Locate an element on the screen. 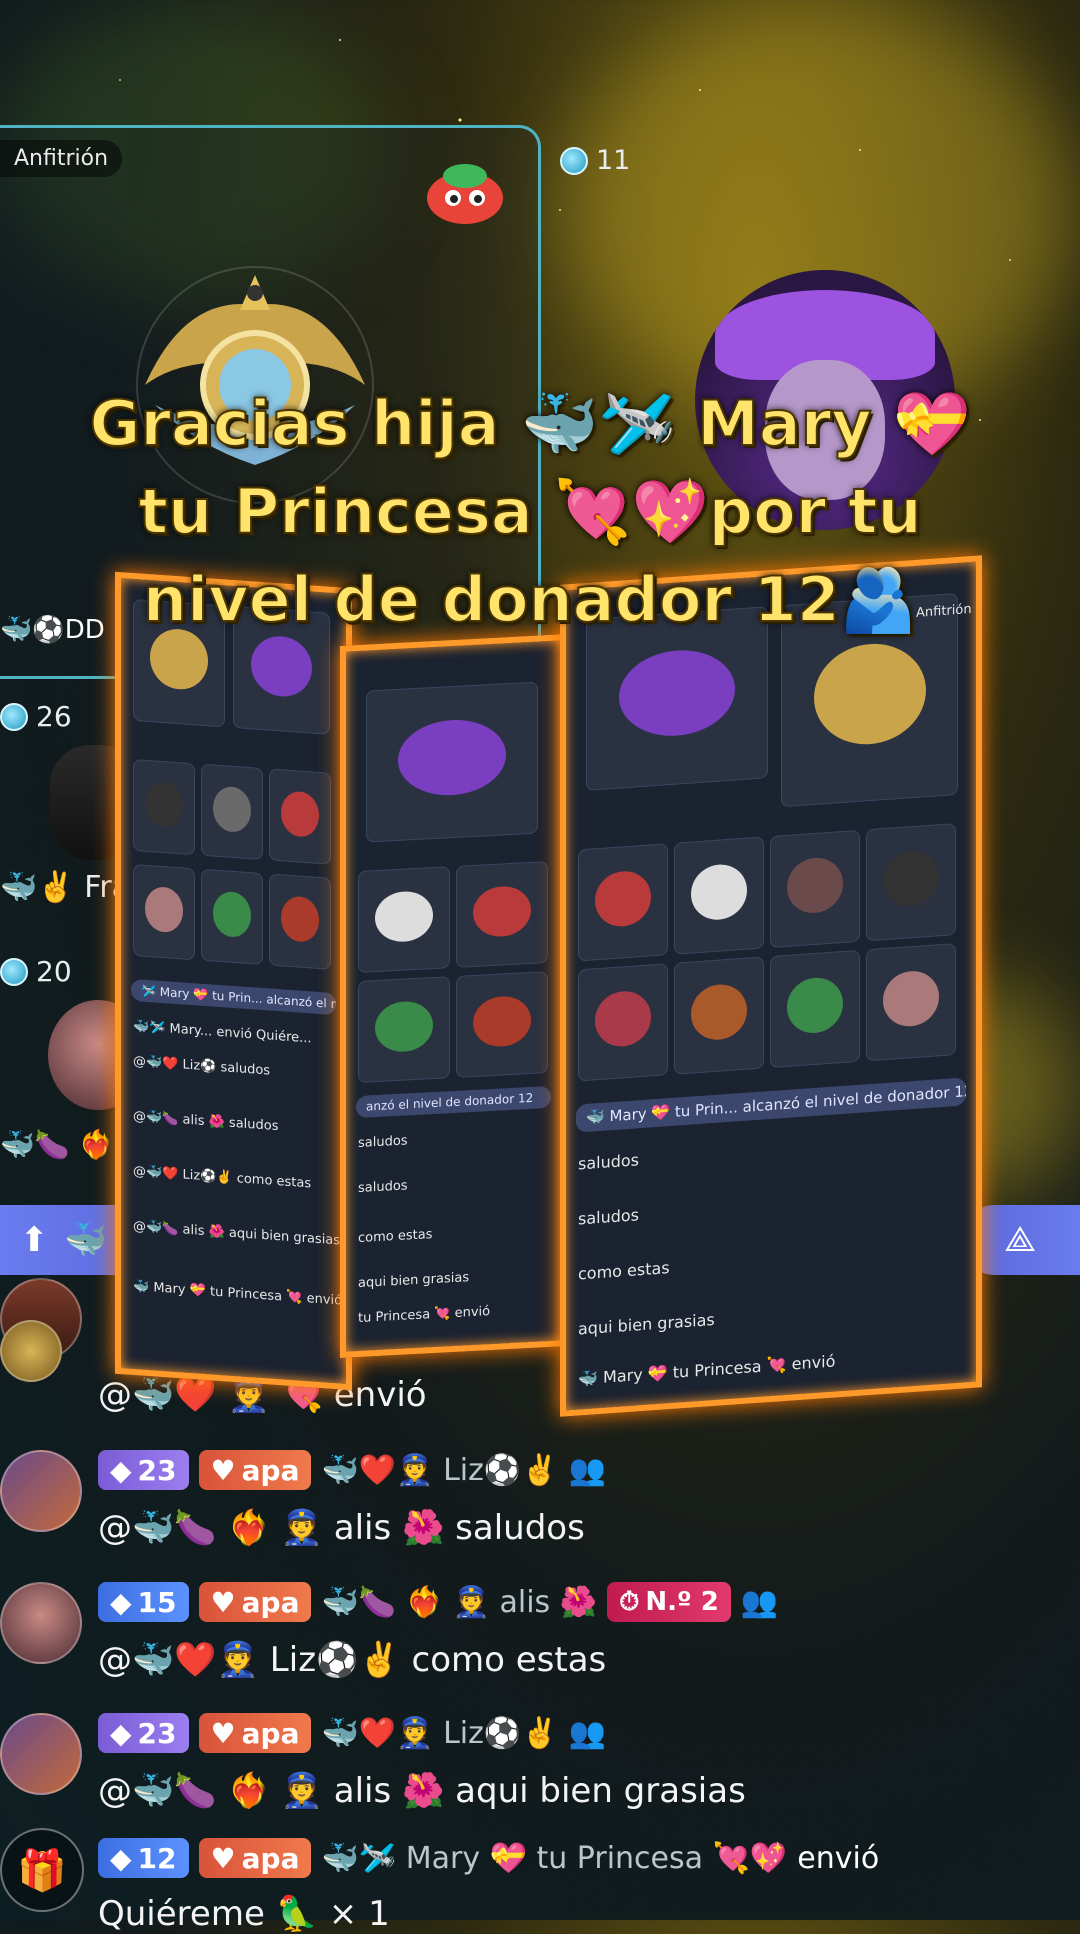 The image size is (1080, 1934). up-arrow-icon: ⬆ is located at coordinates (34, 1240).